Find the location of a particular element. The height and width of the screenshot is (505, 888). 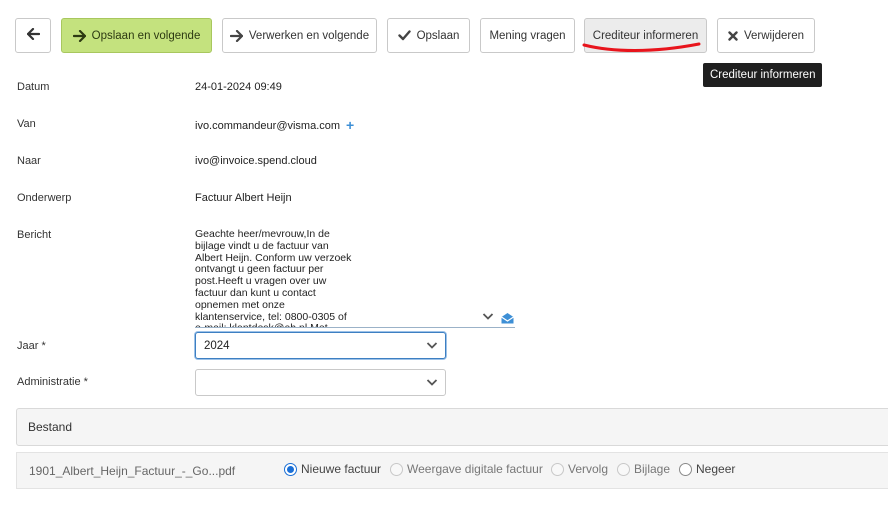

add-contact-plus-icon: + is located at coordinates (350, 125).